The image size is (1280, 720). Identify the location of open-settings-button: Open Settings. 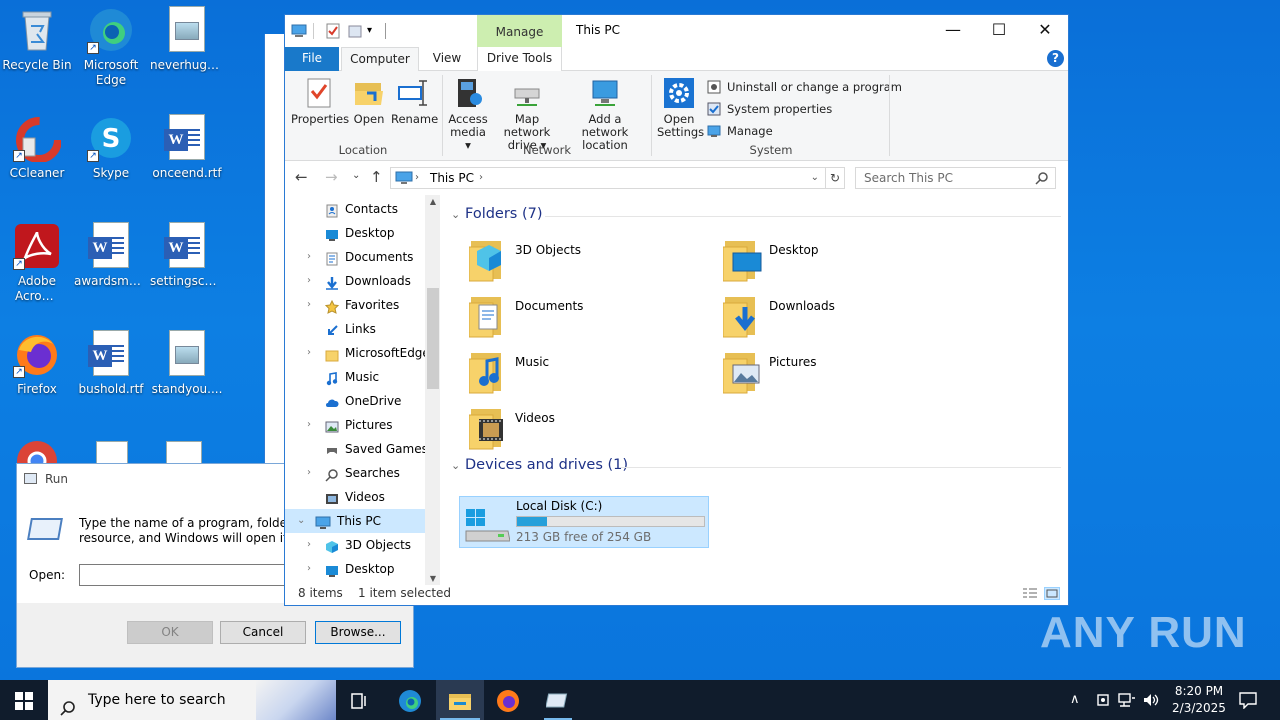
(680, 107).